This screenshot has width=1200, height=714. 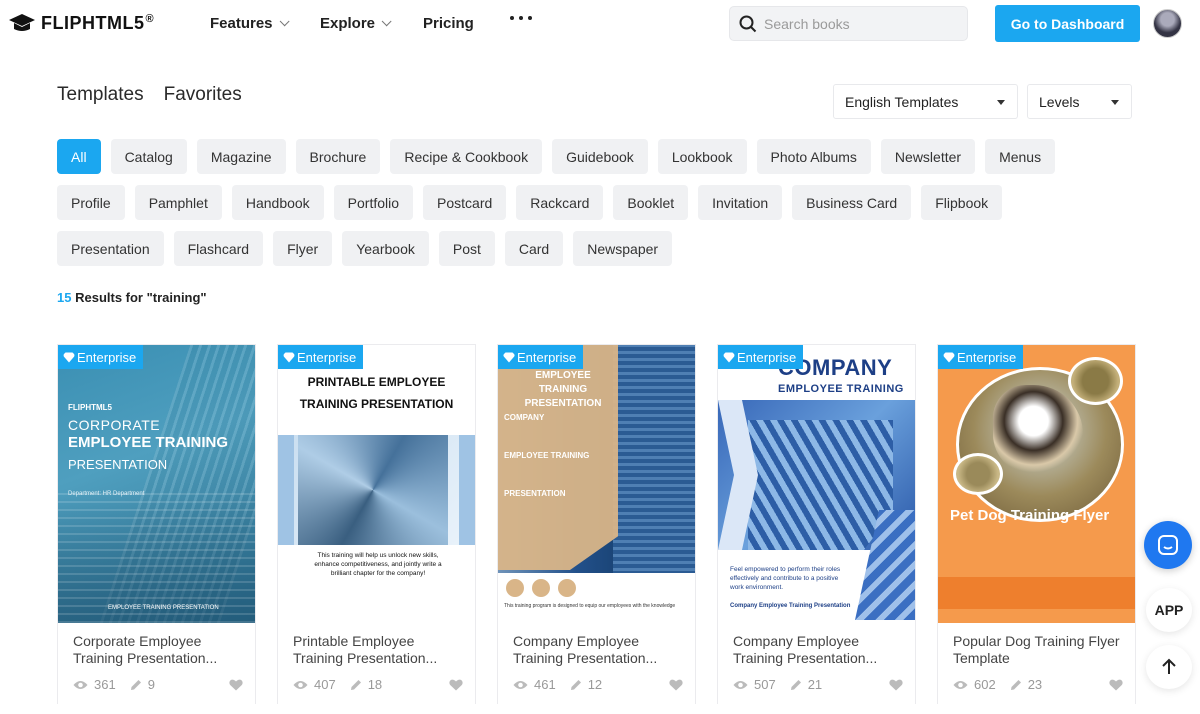 I want to click on category-chip: Pamphlet, so click(x=178, y=202).